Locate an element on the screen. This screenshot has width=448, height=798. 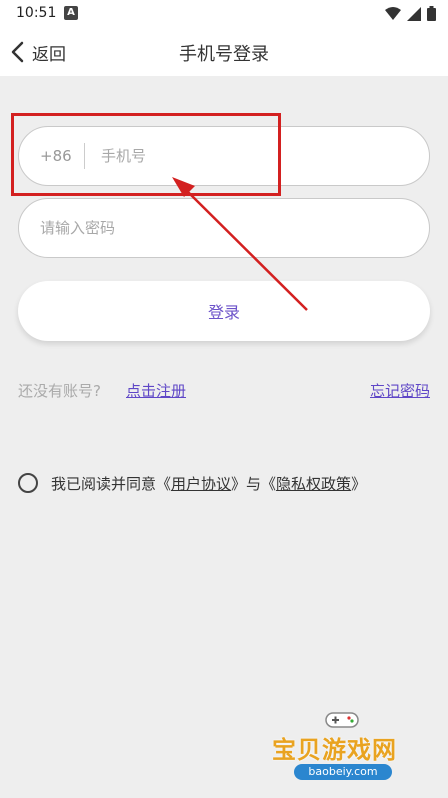
watermark: 宝贝游戏网 baobeiy.com is located at coordinates (347, 750).